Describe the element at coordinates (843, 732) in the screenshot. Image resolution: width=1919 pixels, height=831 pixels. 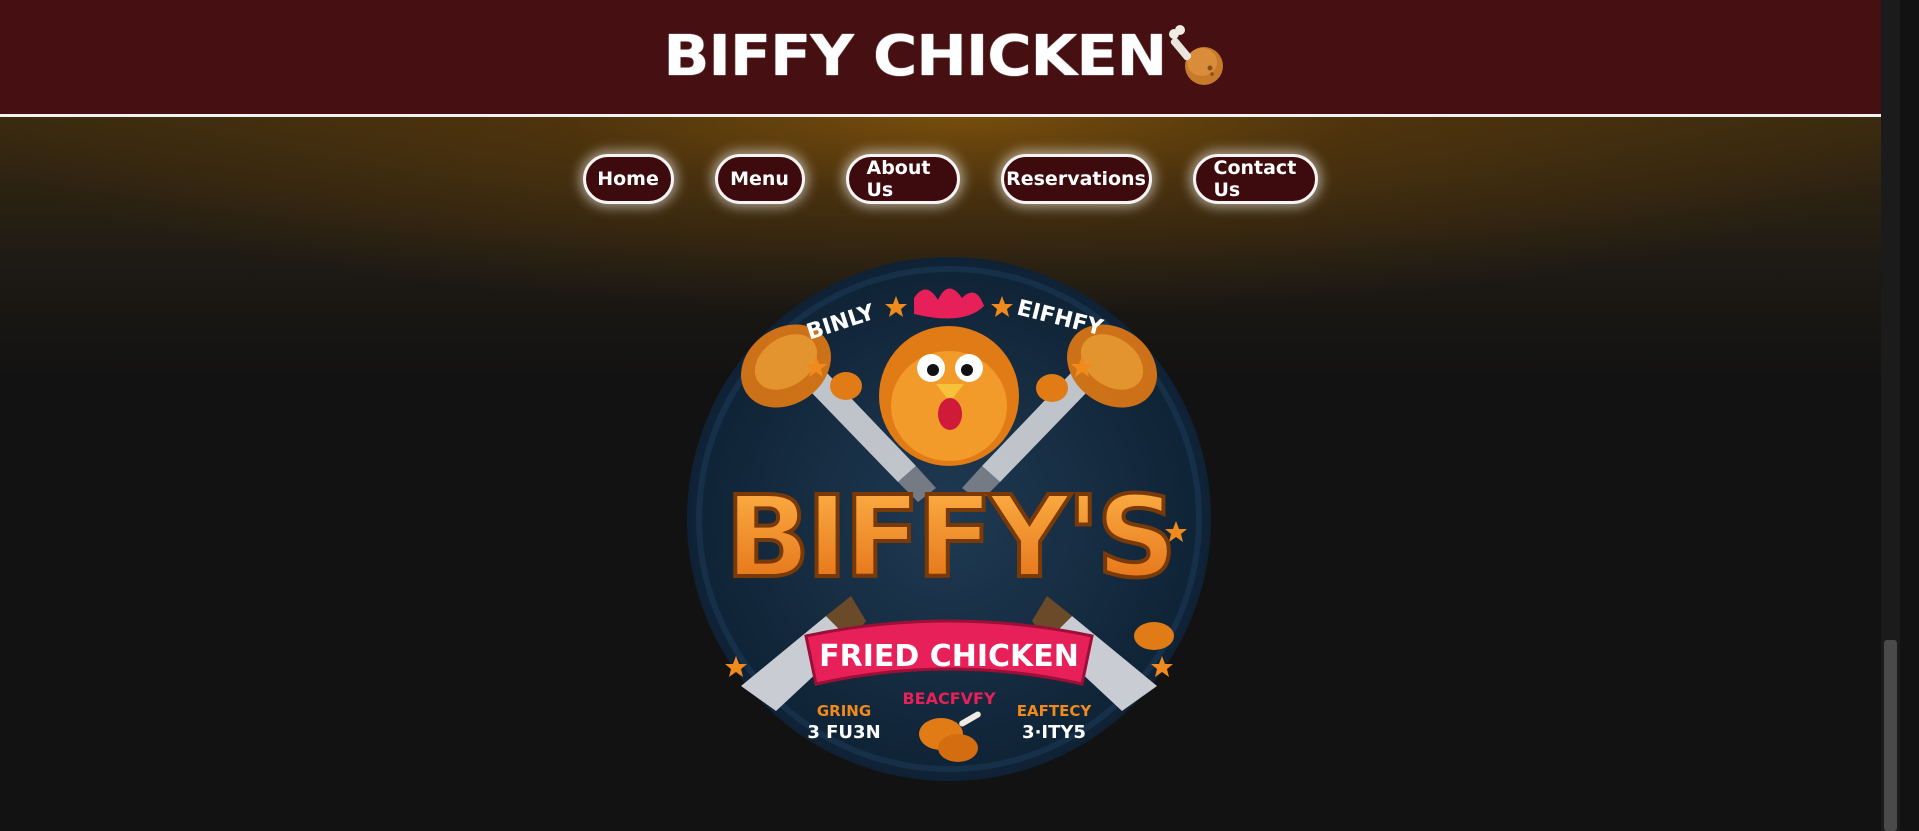
I see `logo-bottom-left-bottom-text: 3 FU3N` at that location.